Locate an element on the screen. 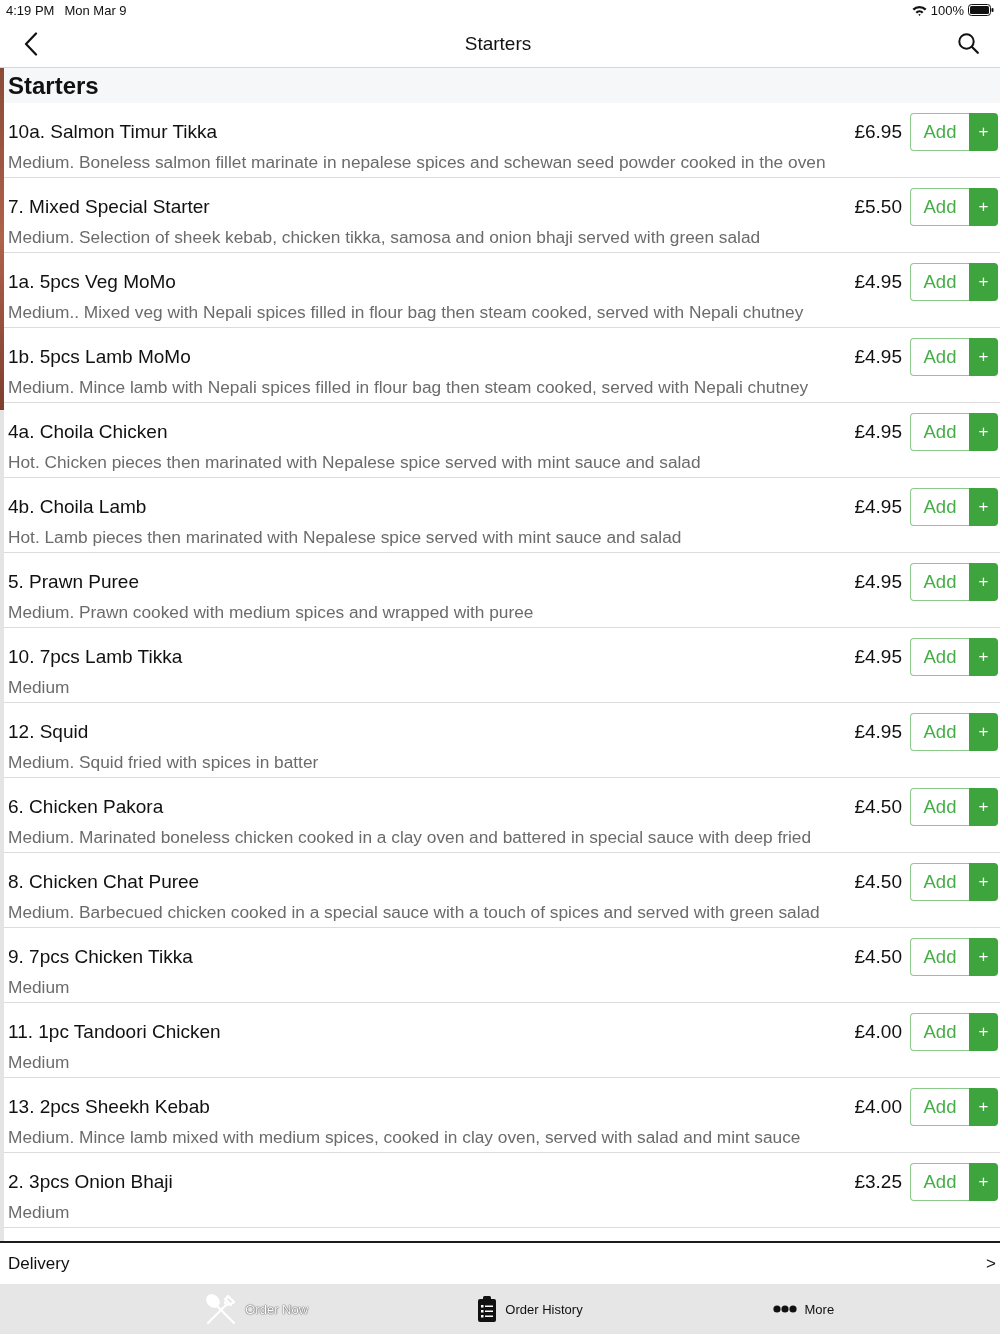  section-title: Starters is located at coordinates (53, 85).